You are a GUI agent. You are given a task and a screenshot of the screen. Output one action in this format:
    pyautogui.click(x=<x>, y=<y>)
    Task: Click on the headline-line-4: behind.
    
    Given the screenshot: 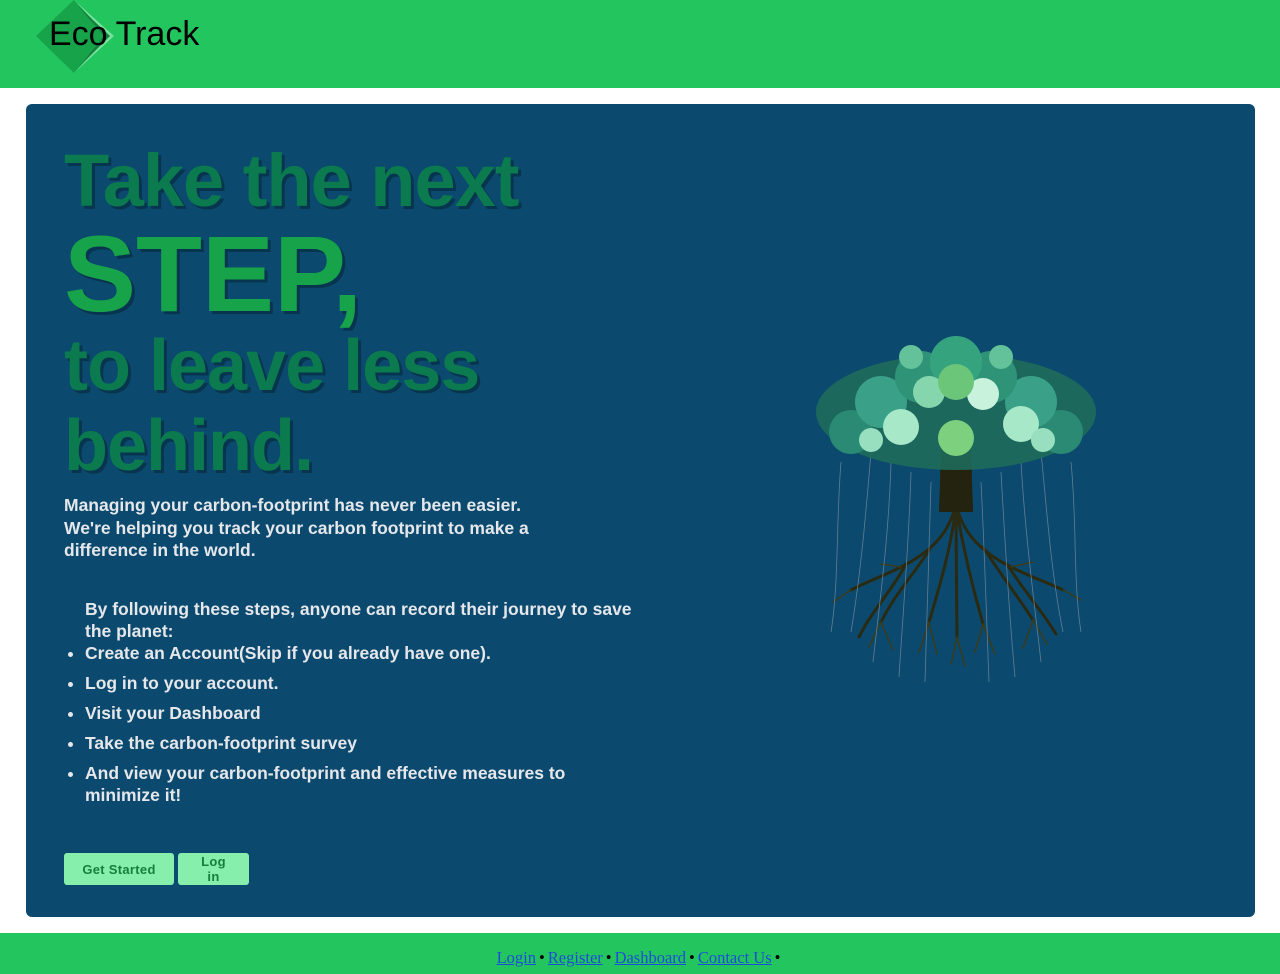 What is the action you would take?
    pyautogui.click(x=189, y=446)
    